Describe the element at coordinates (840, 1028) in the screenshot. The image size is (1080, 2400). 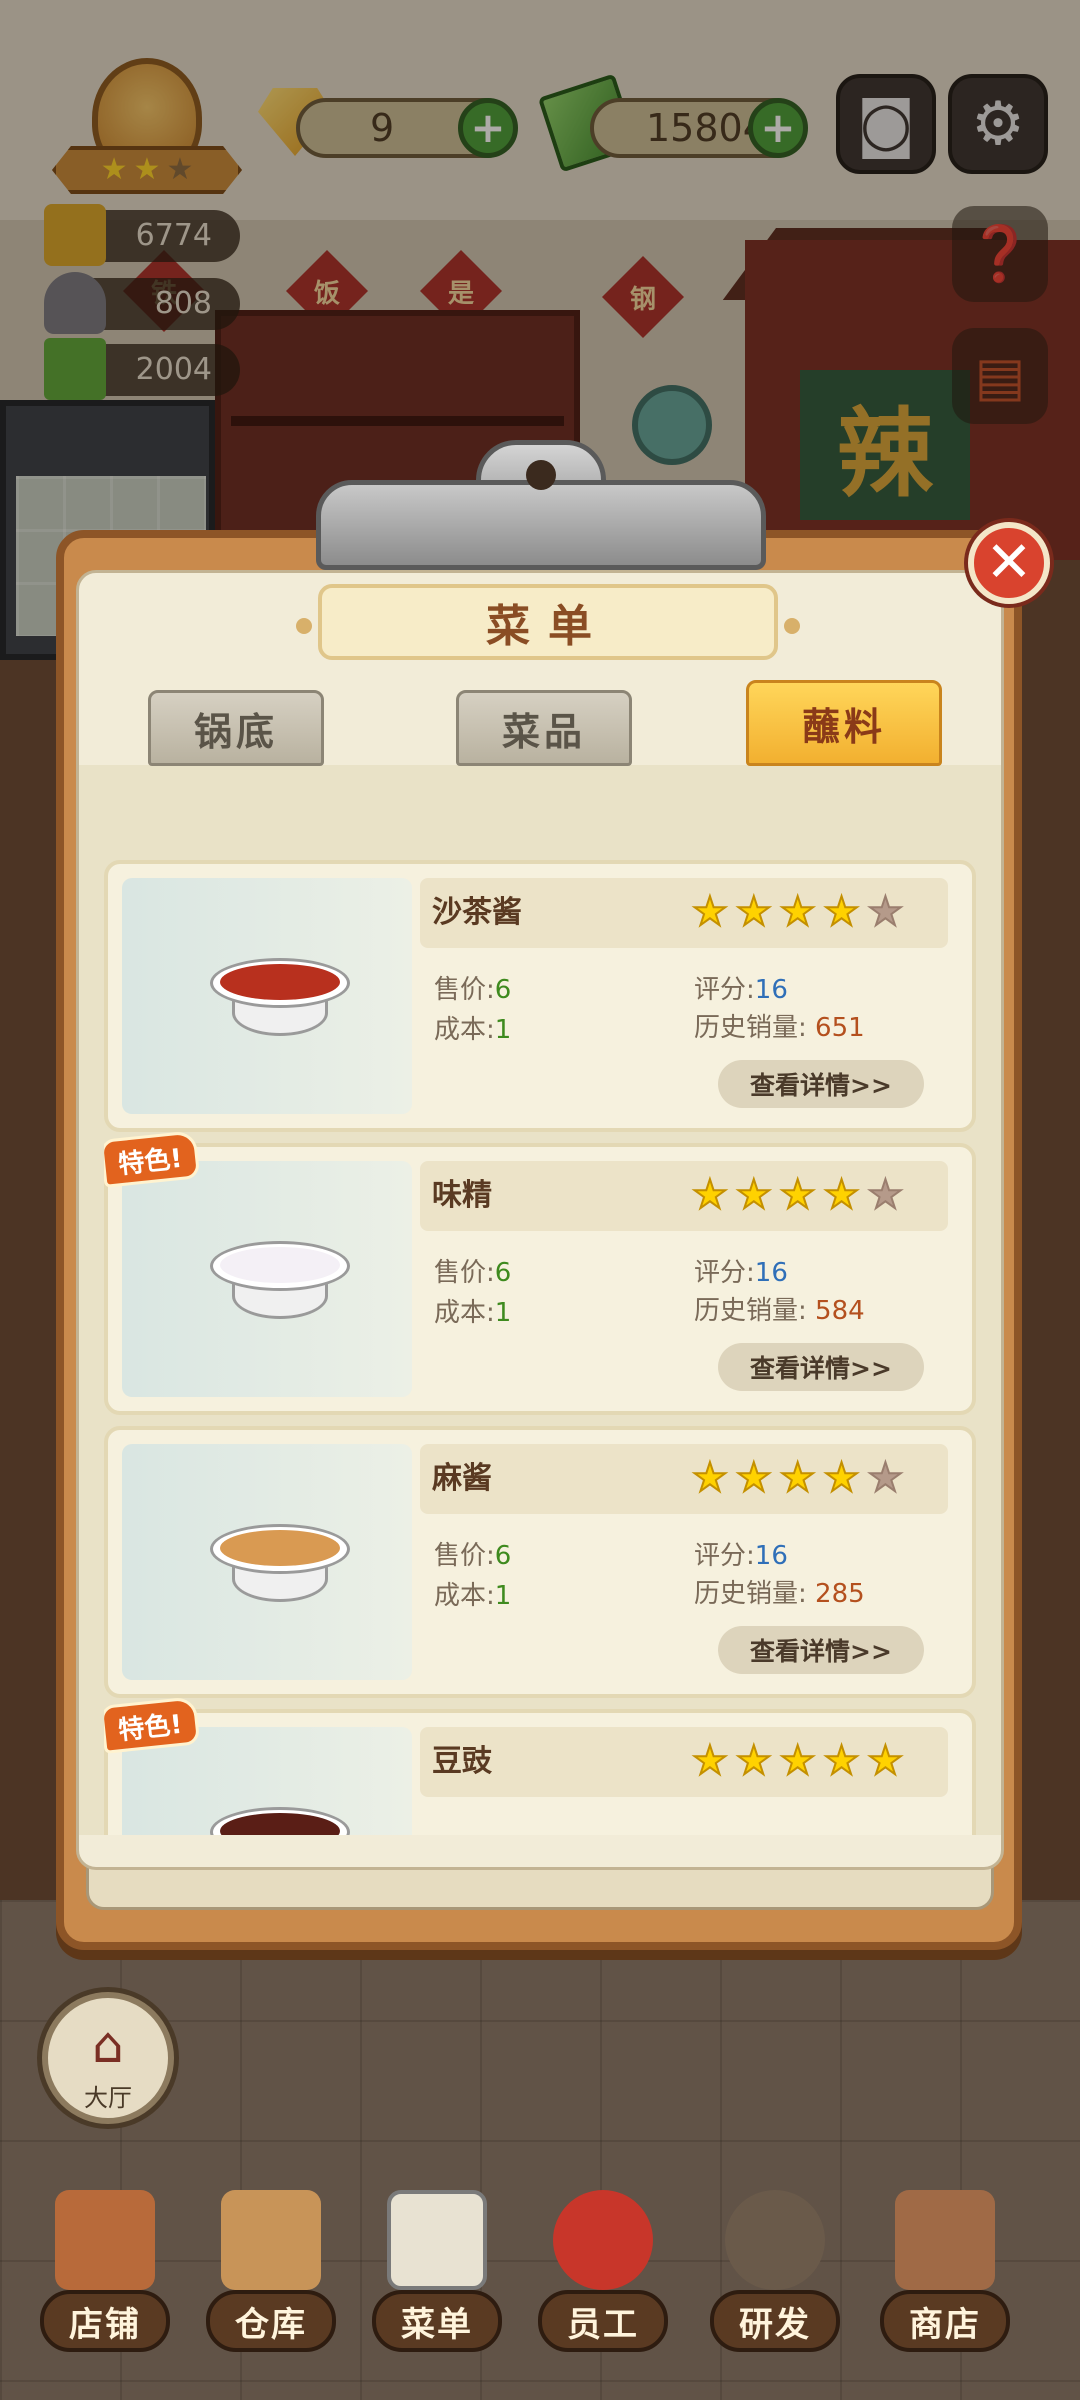
I see `sales-value: 651` at that location.